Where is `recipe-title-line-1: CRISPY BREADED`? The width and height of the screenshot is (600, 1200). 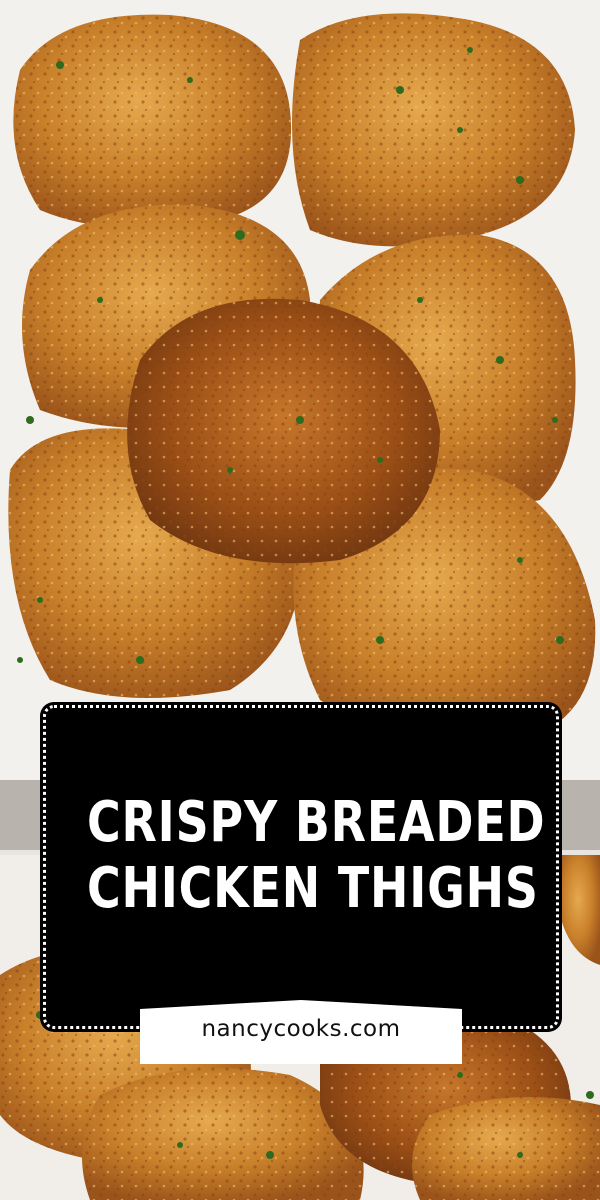
recipe-title-line-1: CRISPY BREADED is located at coordinates (316, 822).